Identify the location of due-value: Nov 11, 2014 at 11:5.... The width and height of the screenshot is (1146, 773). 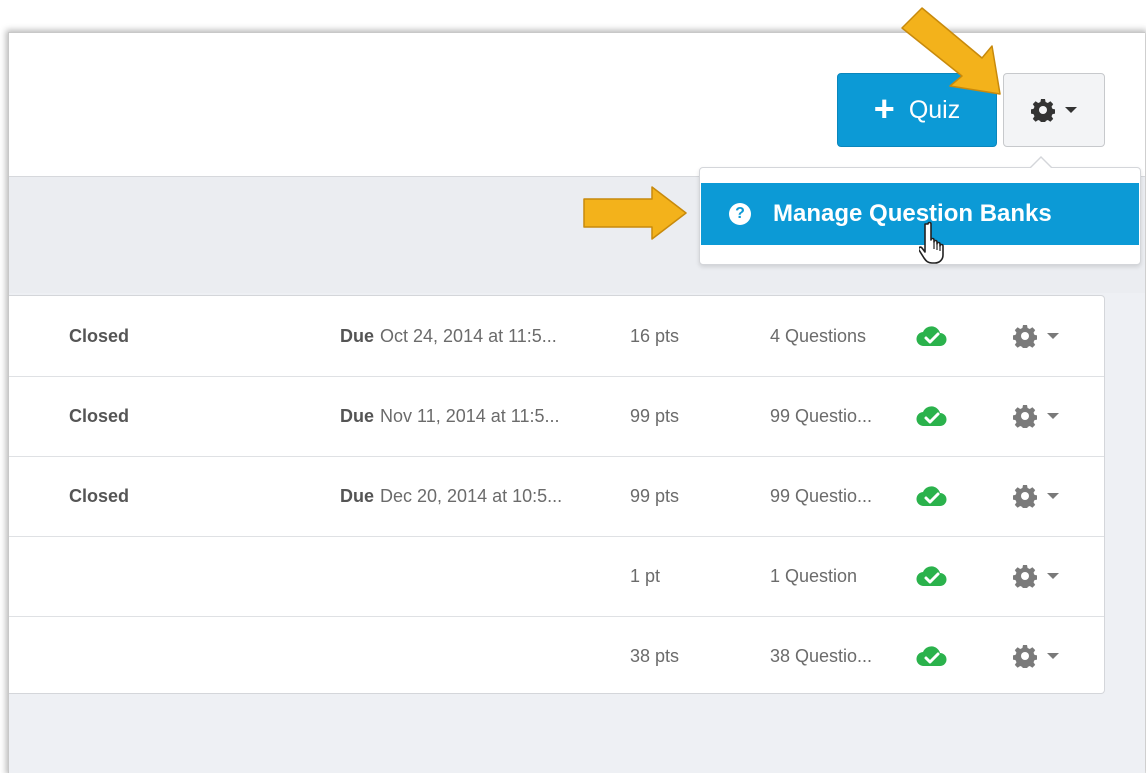
(470, 415).